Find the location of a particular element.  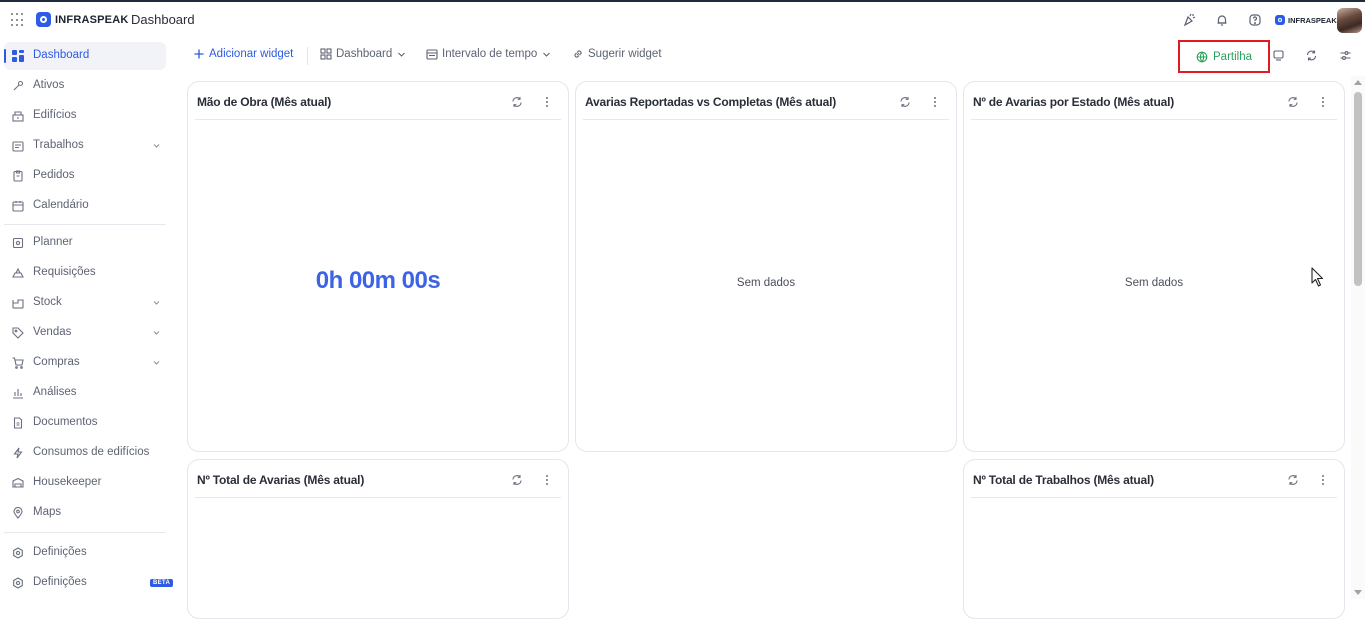

labour-time-value: 0h 00m 00s is located at coordinates (378, 280).